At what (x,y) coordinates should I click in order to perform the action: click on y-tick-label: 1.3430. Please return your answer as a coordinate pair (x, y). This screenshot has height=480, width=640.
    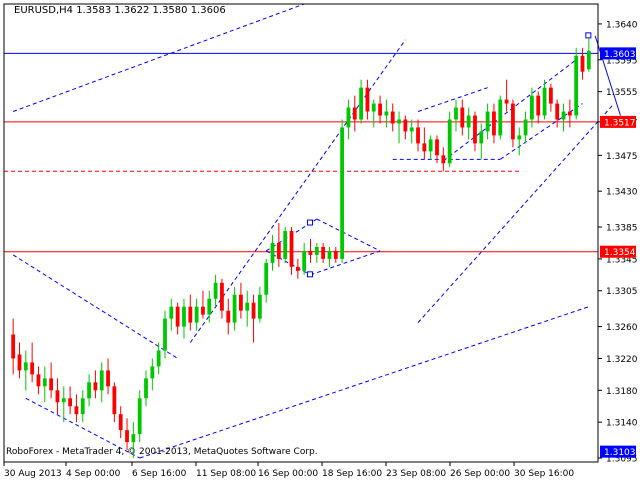
    Looking at the image, I should click on (622, 193).